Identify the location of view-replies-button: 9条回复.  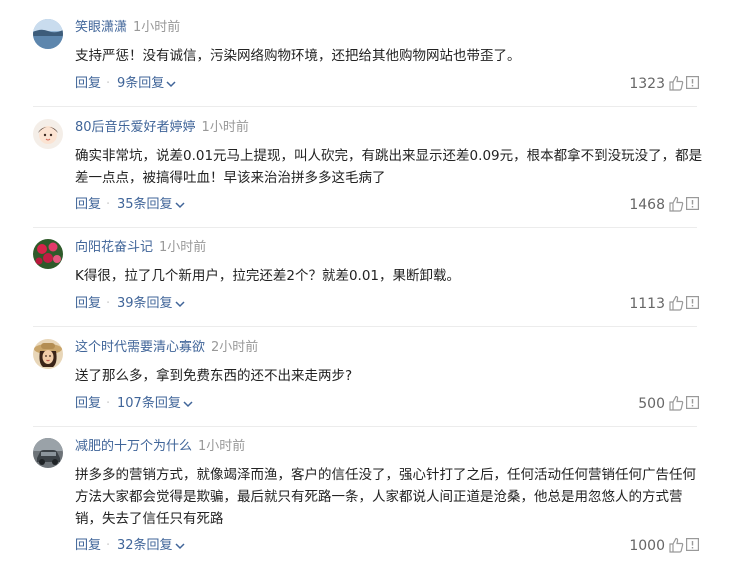
(146, 84).